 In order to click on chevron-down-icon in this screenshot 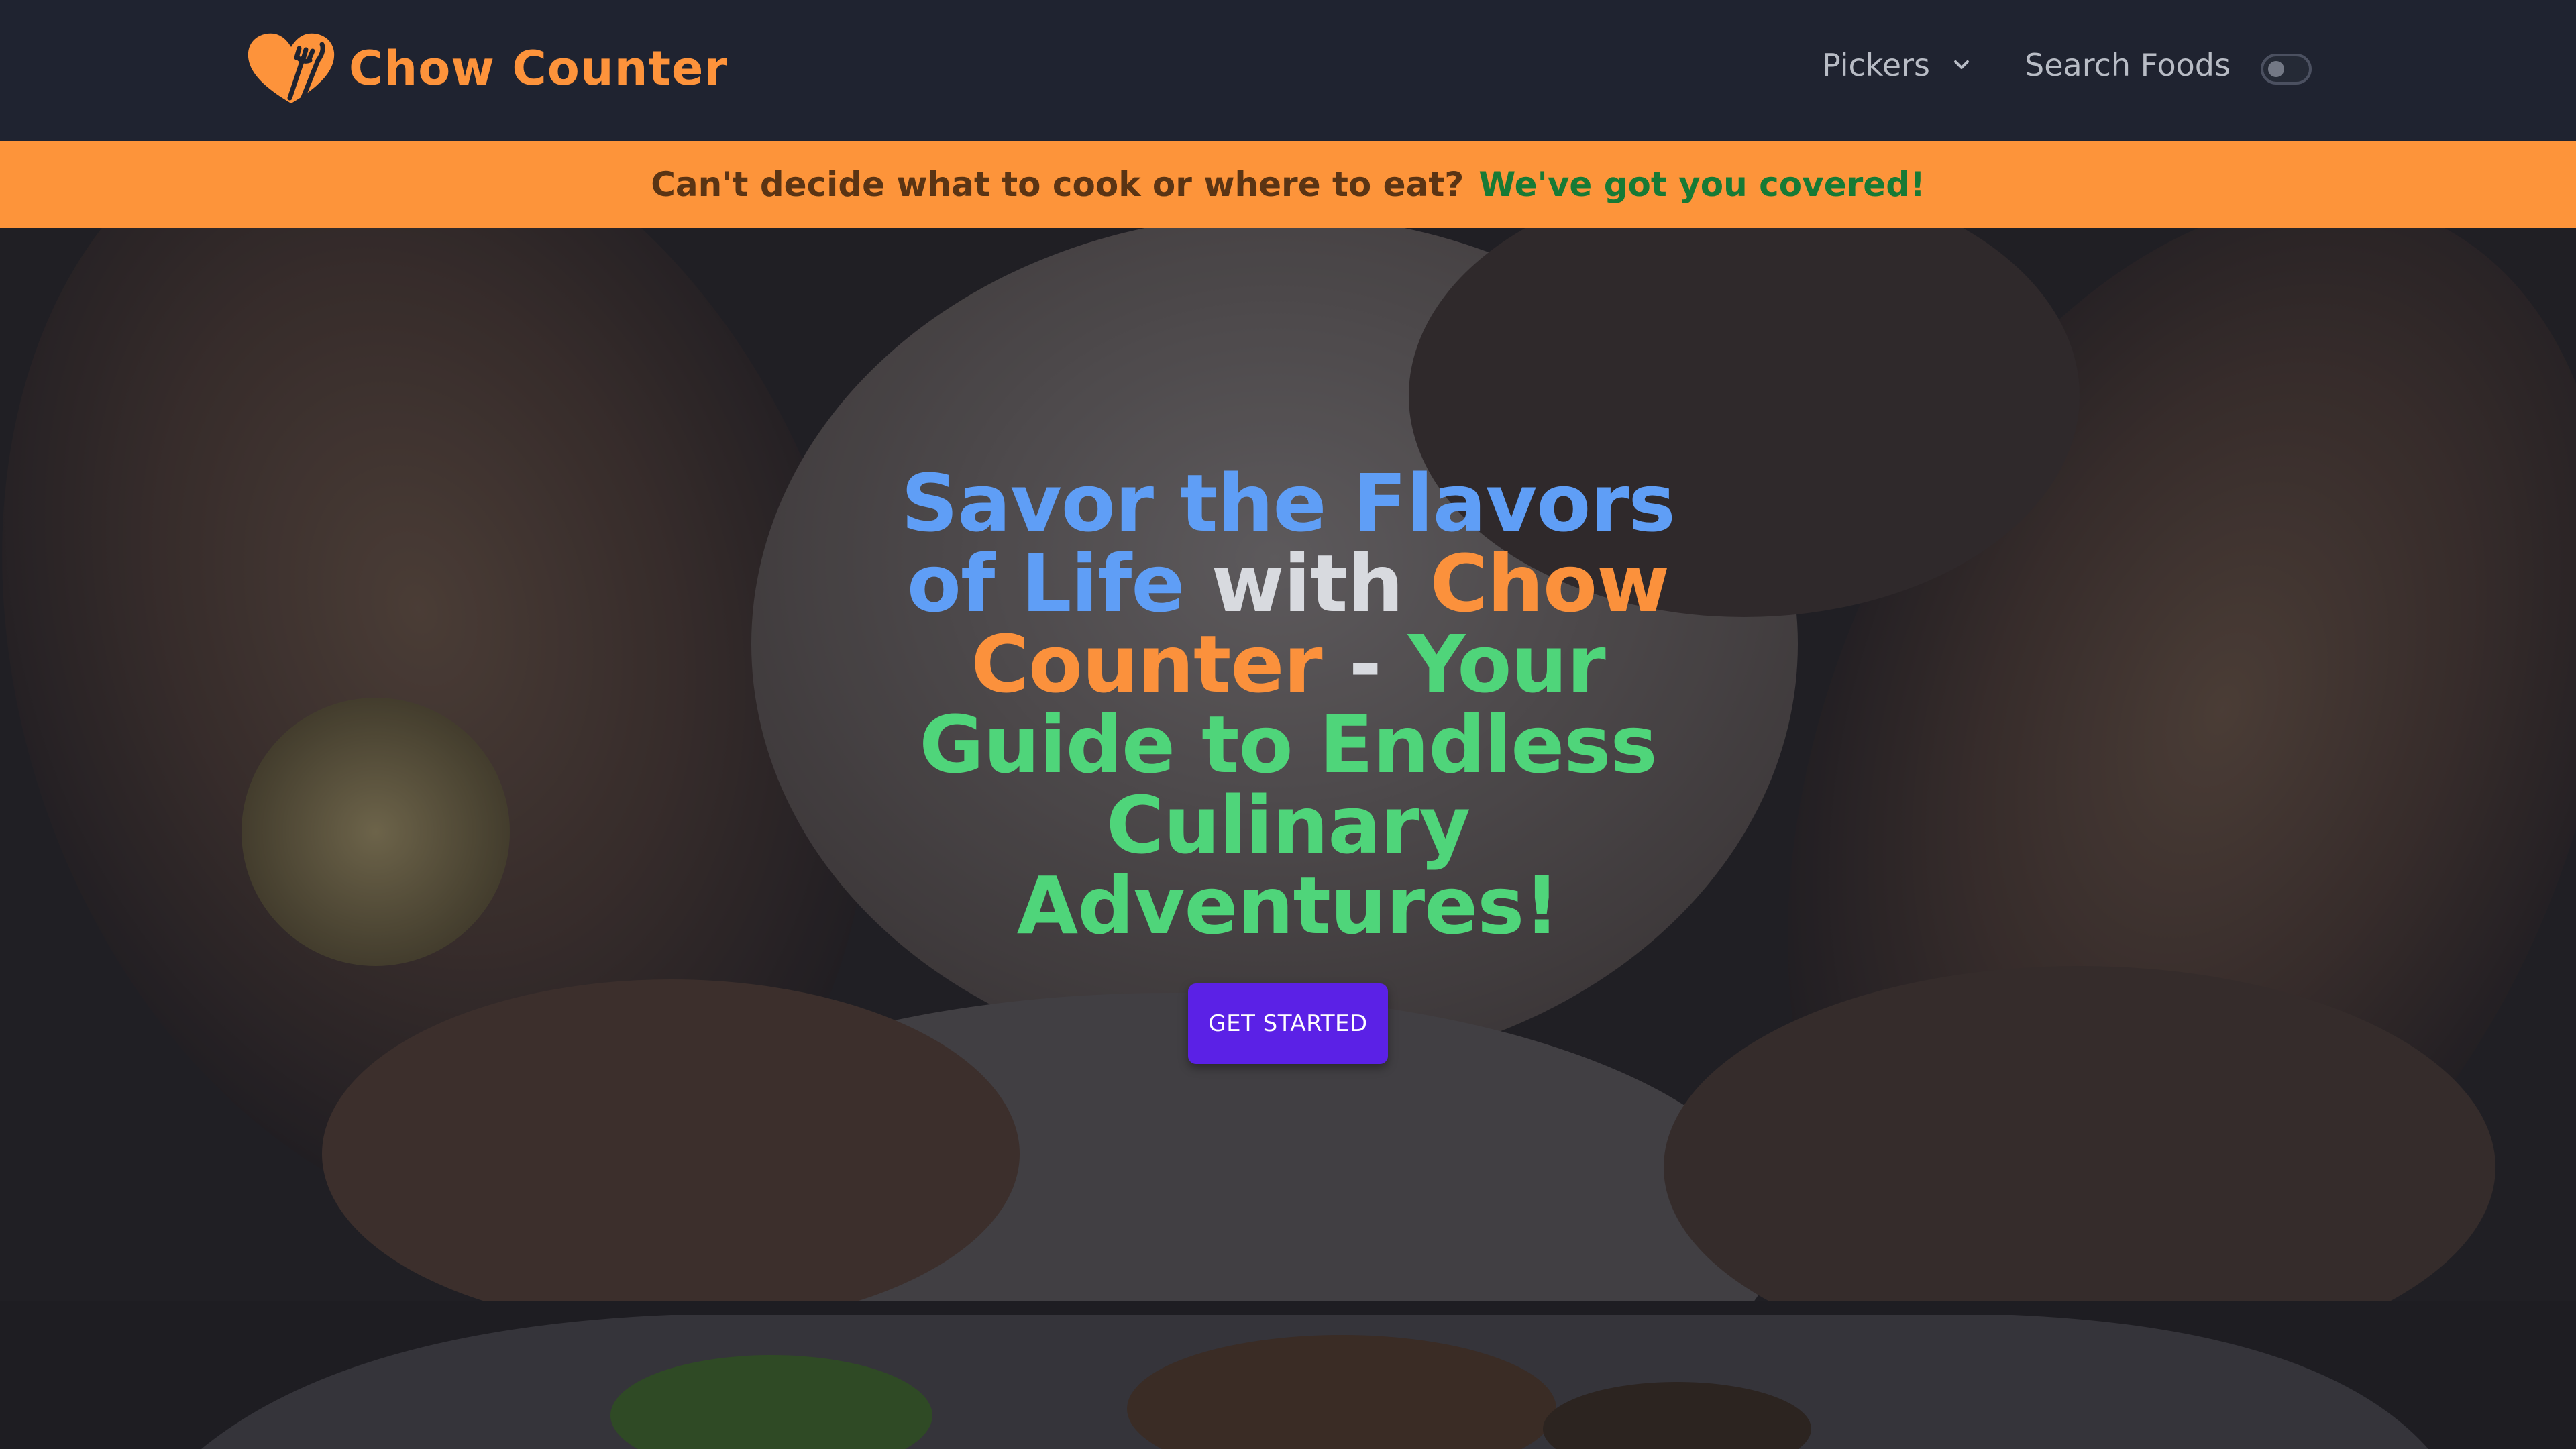, I will do `click(1961, 64)`.